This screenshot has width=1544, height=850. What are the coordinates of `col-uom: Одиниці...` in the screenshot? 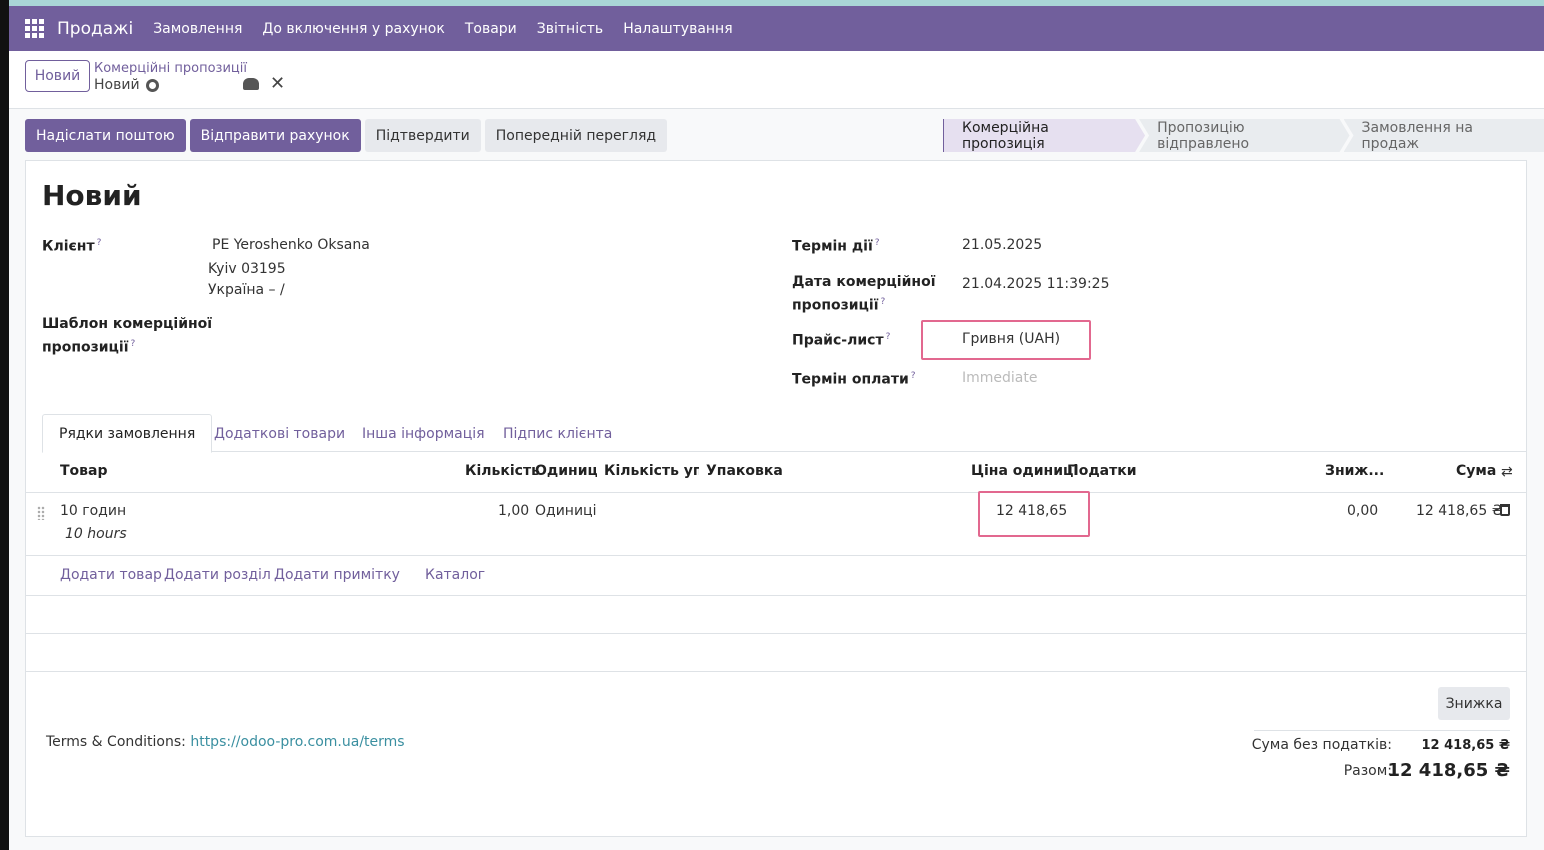 It's located at (566, 471).